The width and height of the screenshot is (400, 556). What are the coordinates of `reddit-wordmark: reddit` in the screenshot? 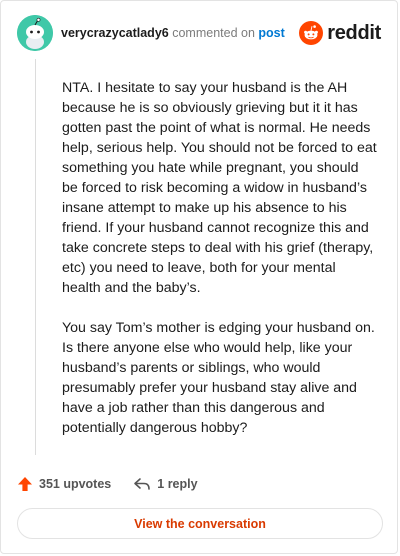 It's located at (354, 32).